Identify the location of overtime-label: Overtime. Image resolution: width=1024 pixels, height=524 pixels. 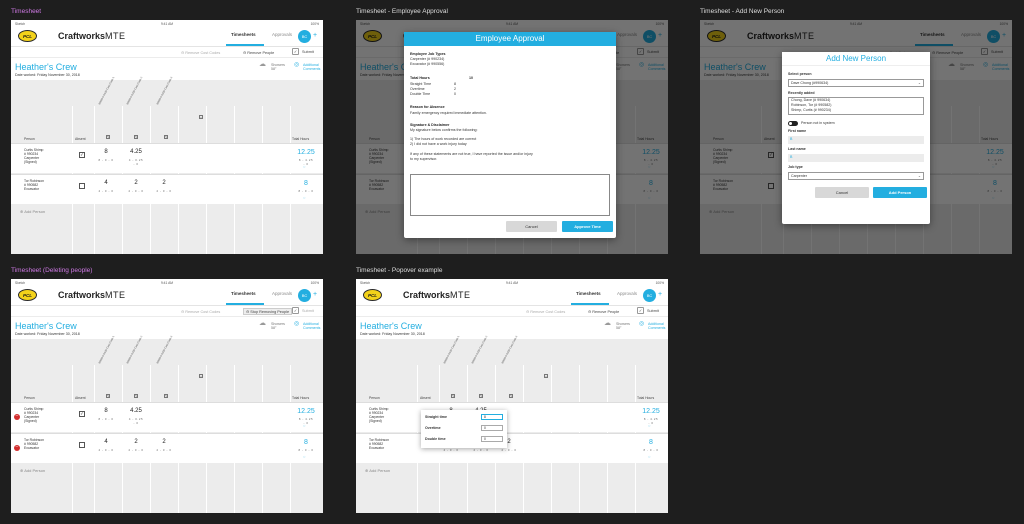
(417, 89).